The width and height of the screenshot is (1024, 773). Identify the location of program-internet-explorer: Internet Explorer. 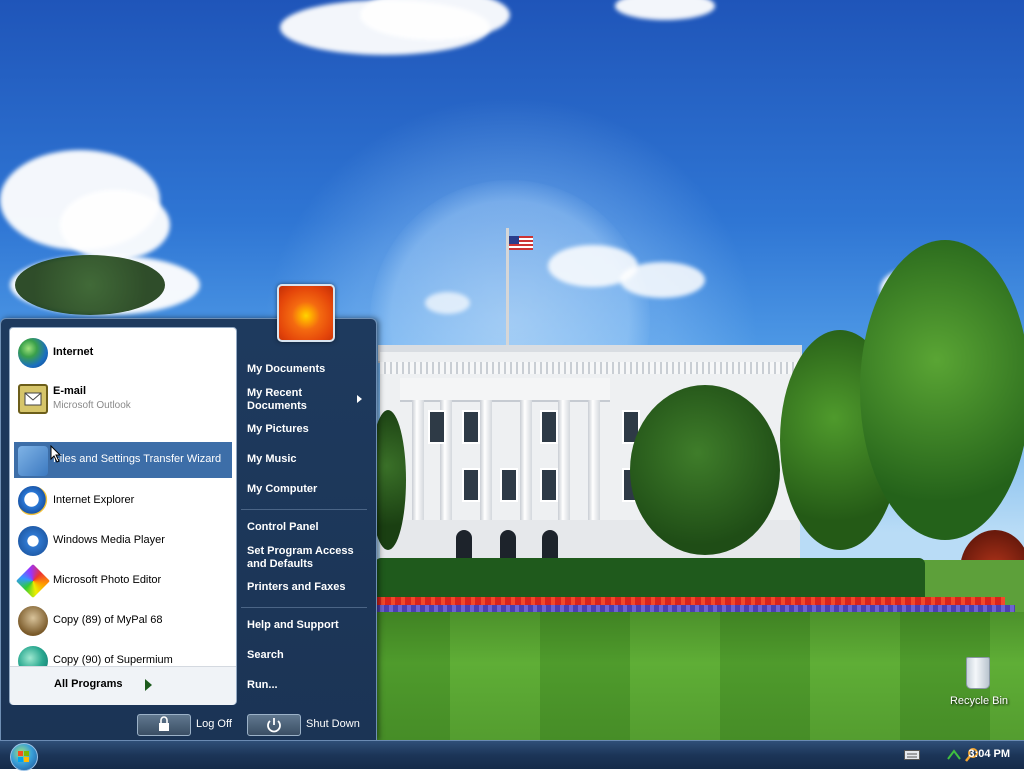
(123, 501).